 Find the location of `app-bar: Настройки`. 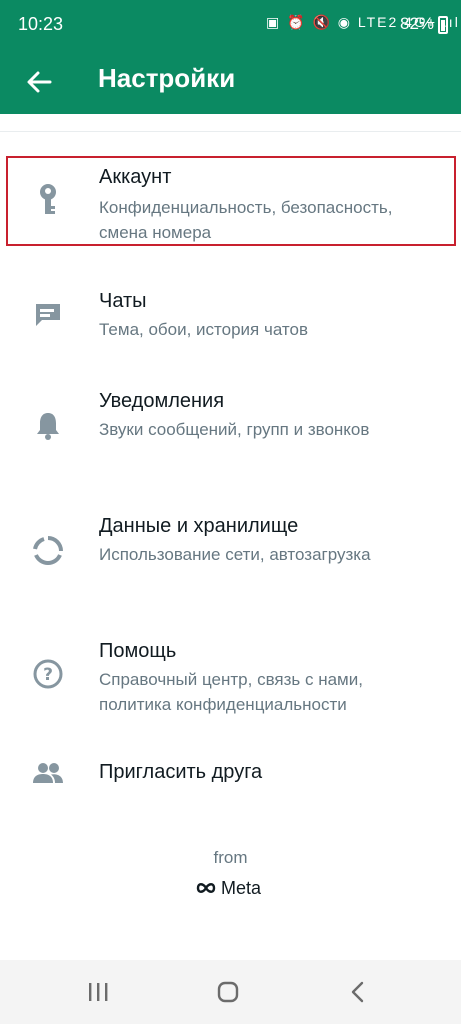

app-bar: Настройки is located at coordinates (230, 82).